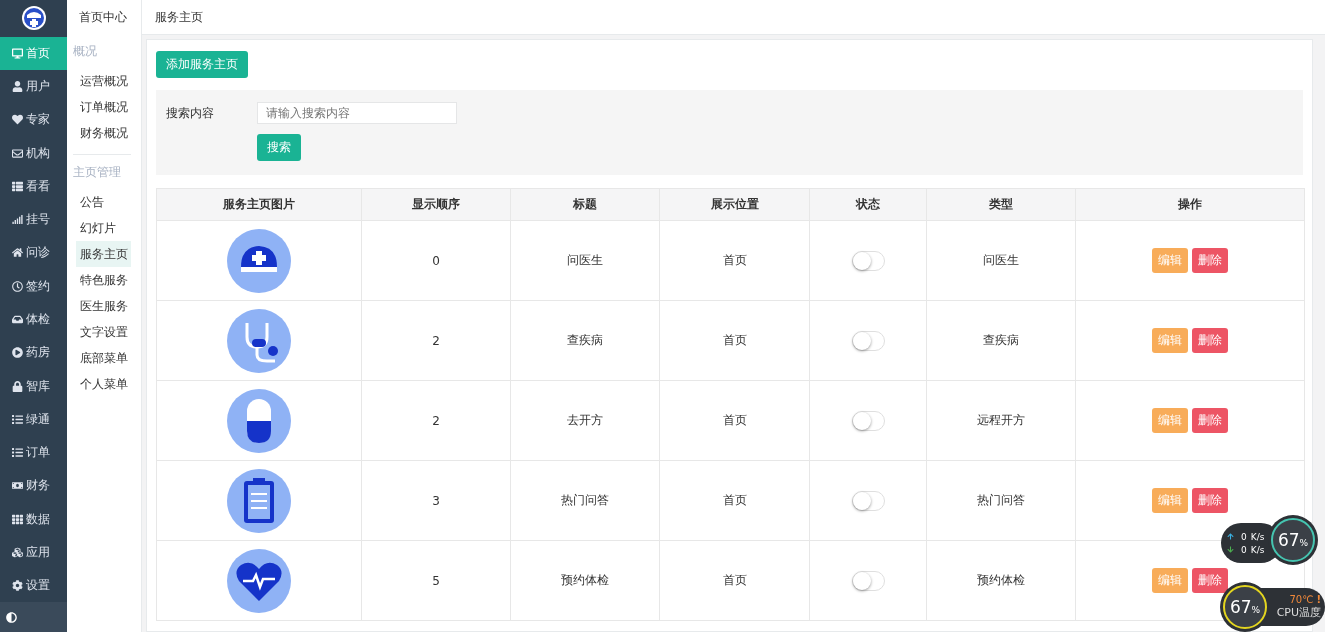 The width and height of the screenshot is (1325, 632). I want to click on submenu-item: 服务主页, so click(103, 254).